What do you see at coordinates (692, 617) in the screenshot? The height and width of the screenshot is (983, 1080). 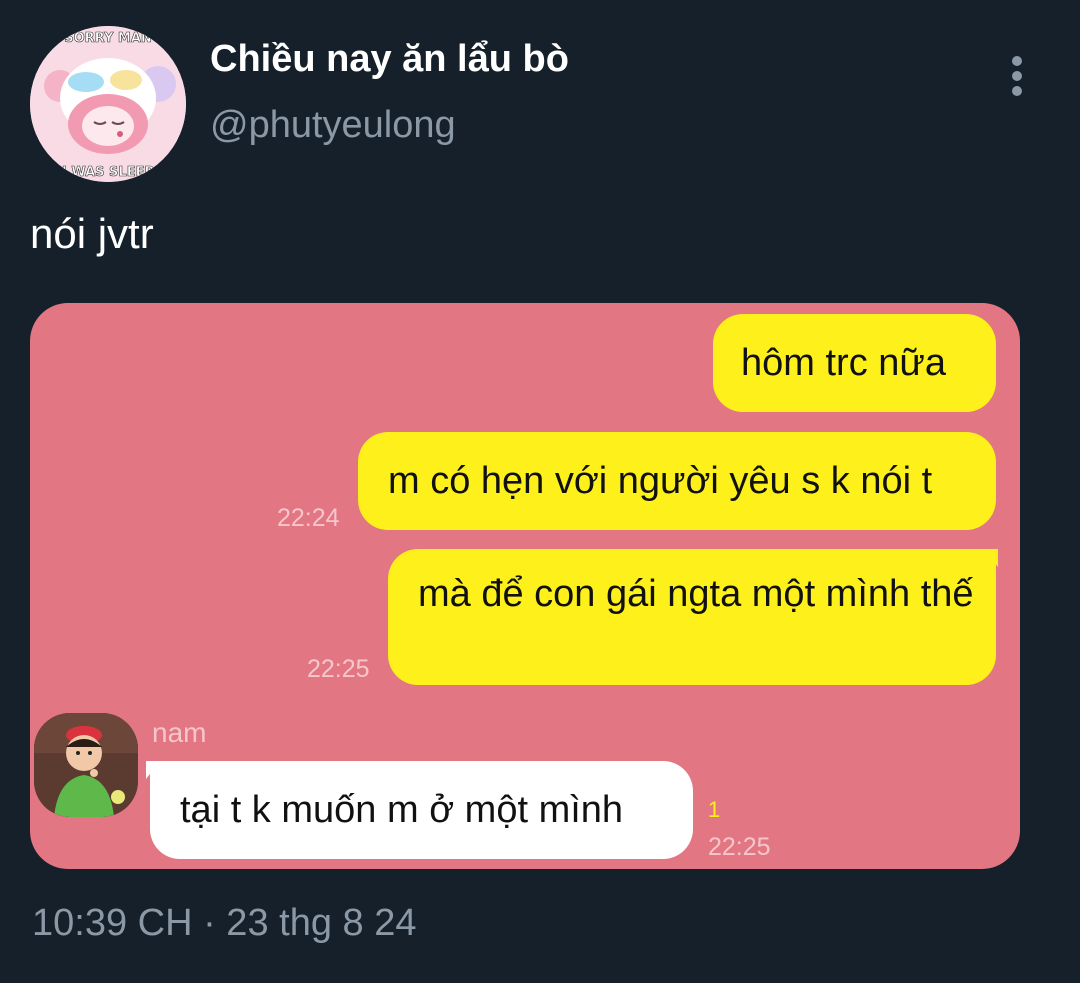 I see `chat-bubble-sent: mà để con gái ngta một mình thế` at bounding box center [692, 617].